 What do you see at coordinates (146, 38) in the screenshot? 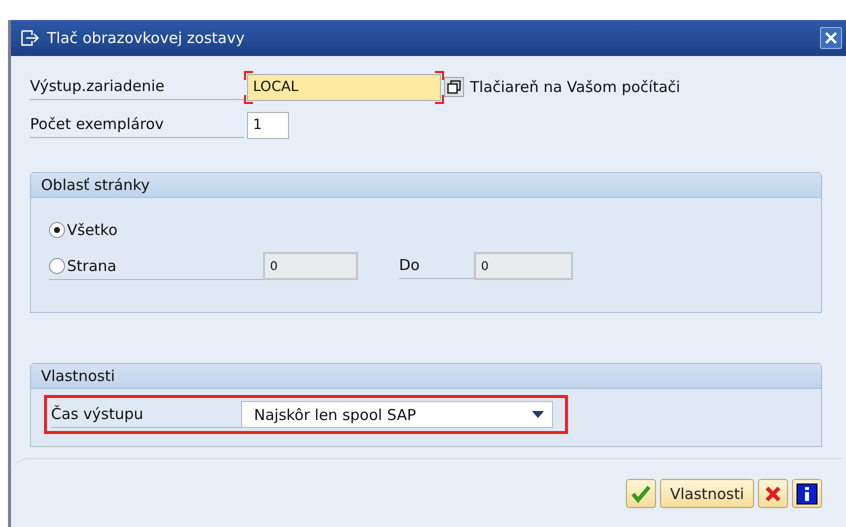
I see `window-title: Tlač obrazovkovej zostavy` at bounding box center [146, 38].